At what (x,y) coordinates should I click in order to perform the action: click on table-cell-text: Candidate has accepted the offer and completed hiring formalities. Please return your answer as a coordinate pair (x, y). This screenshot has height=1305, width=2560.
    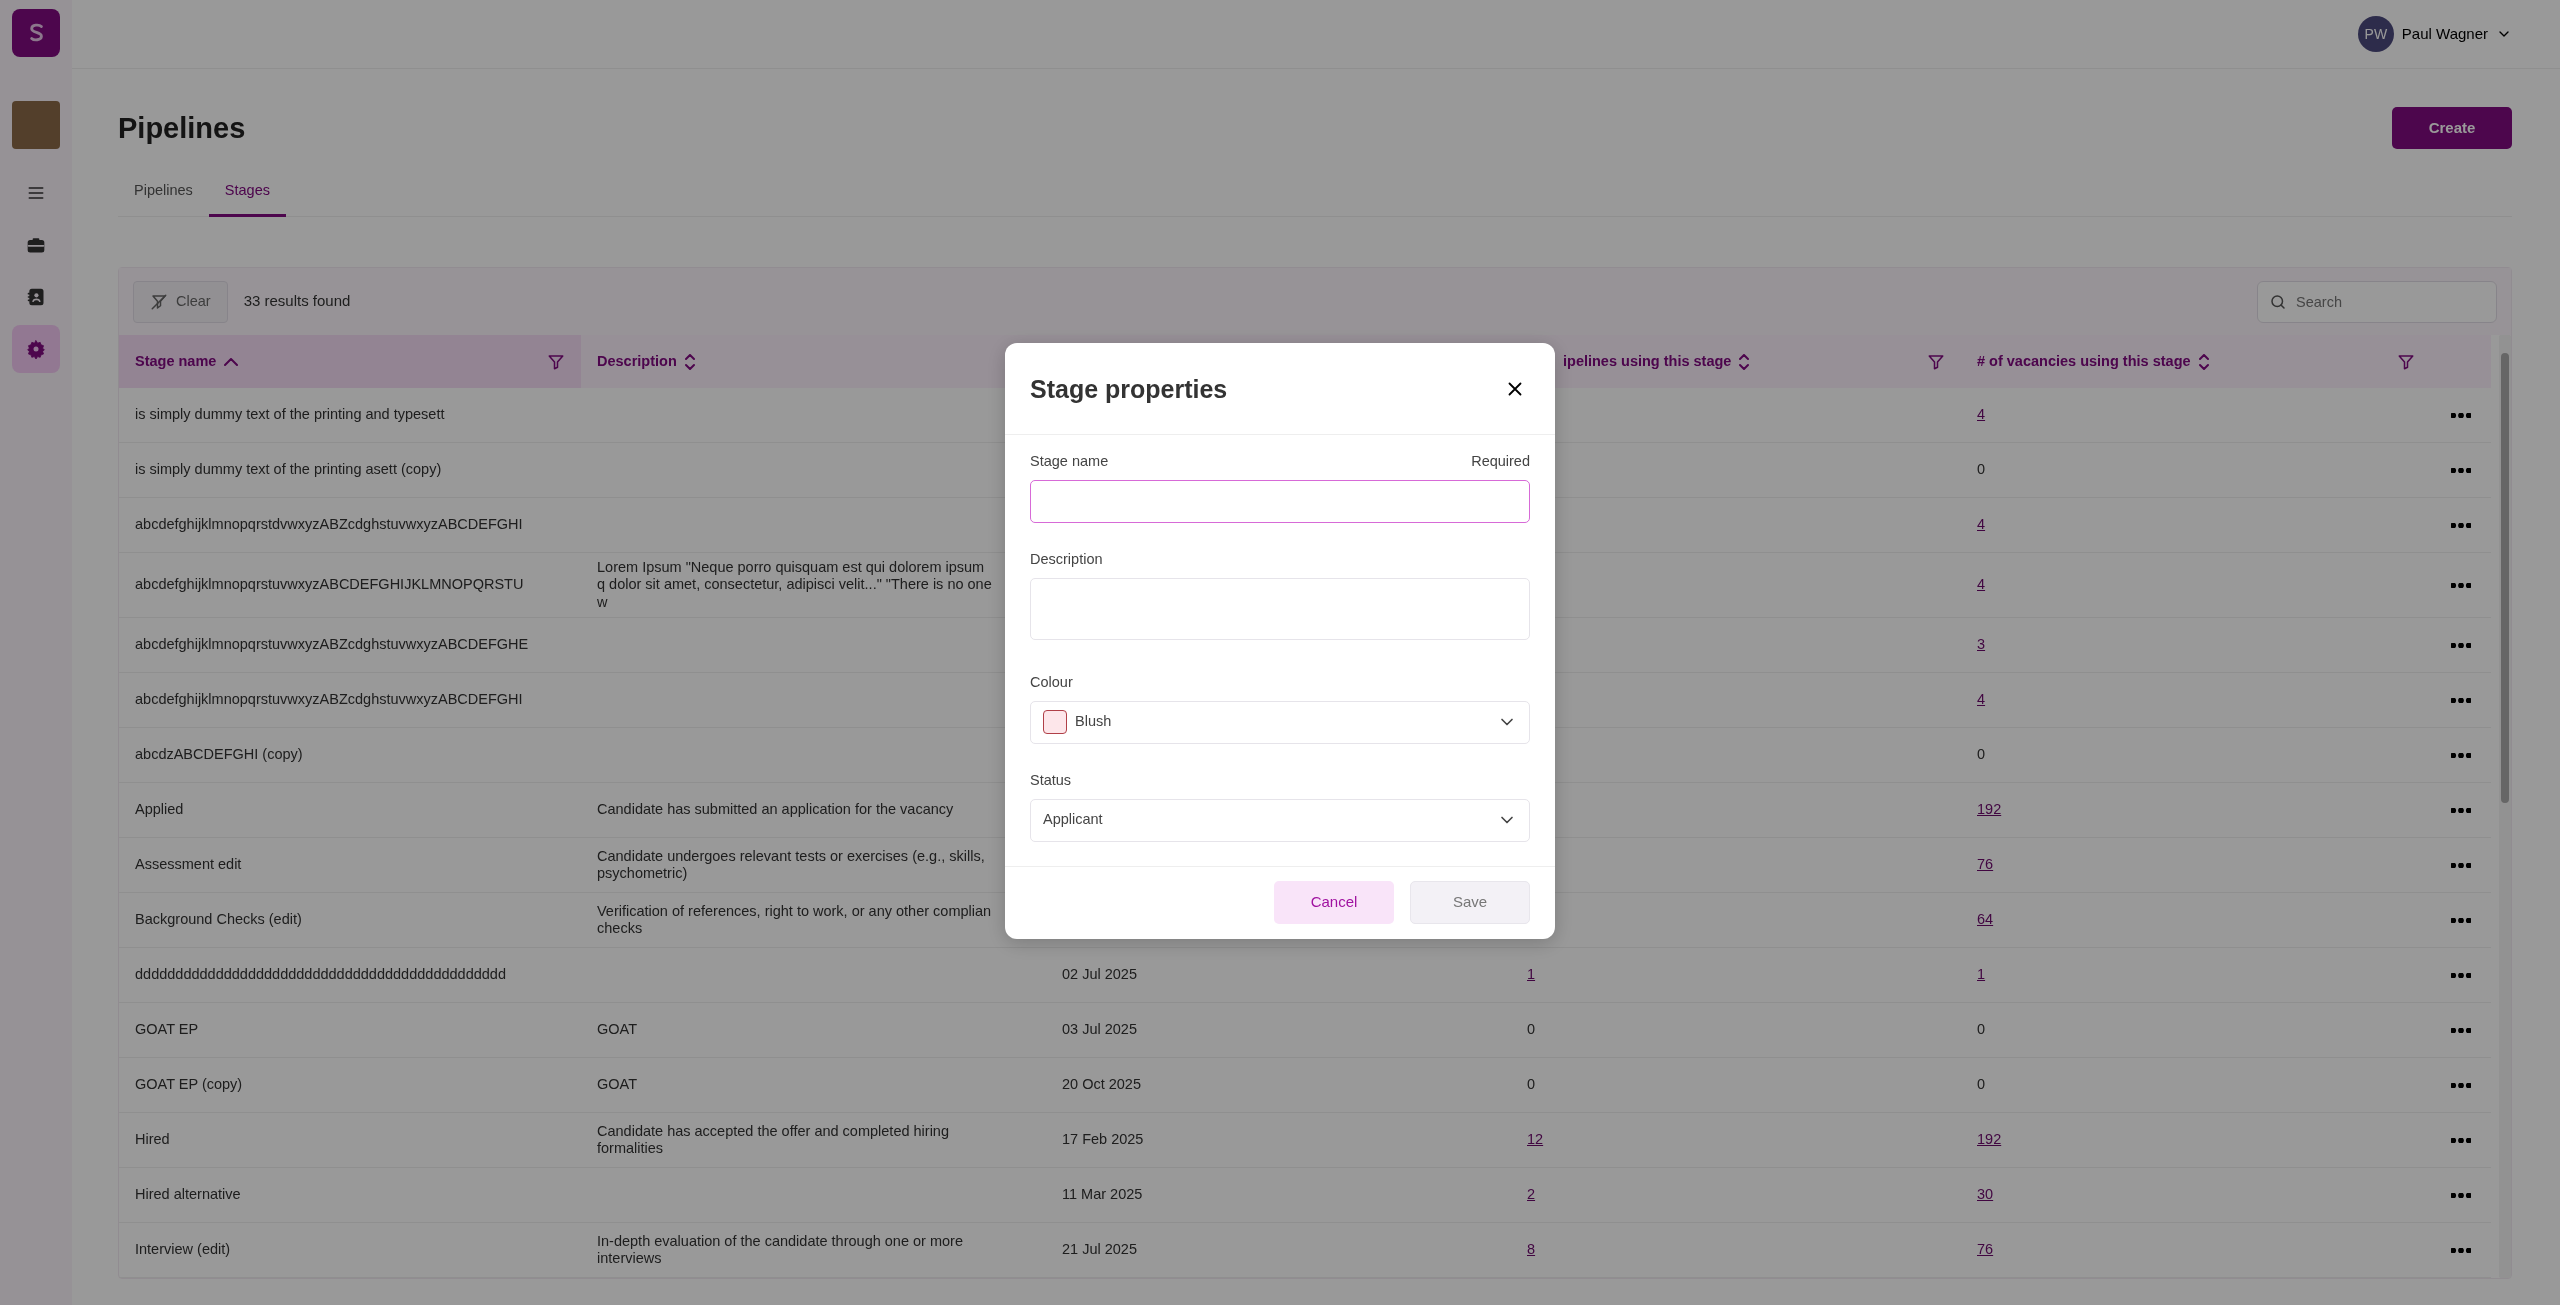
    Looking at the image, I should click on (773, 1140).